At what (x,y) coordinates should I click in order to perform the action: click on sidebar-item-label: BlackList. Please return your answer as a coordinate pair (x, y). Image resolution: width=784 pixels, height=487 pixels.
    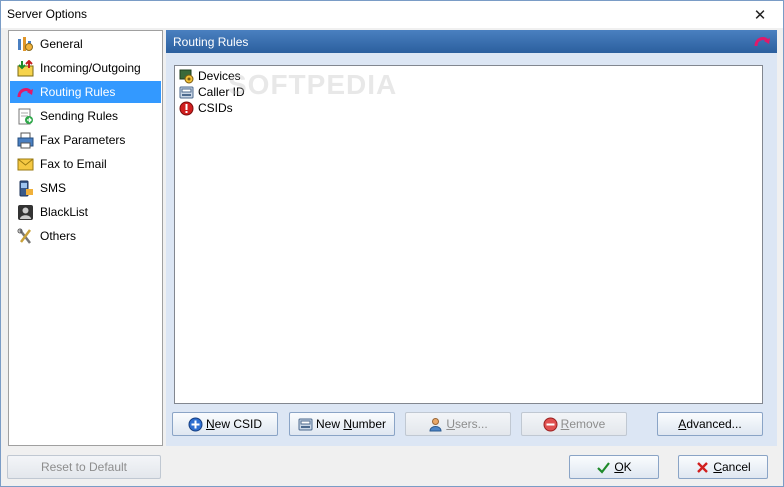
    Looking at the image, I should click on (64, 212).